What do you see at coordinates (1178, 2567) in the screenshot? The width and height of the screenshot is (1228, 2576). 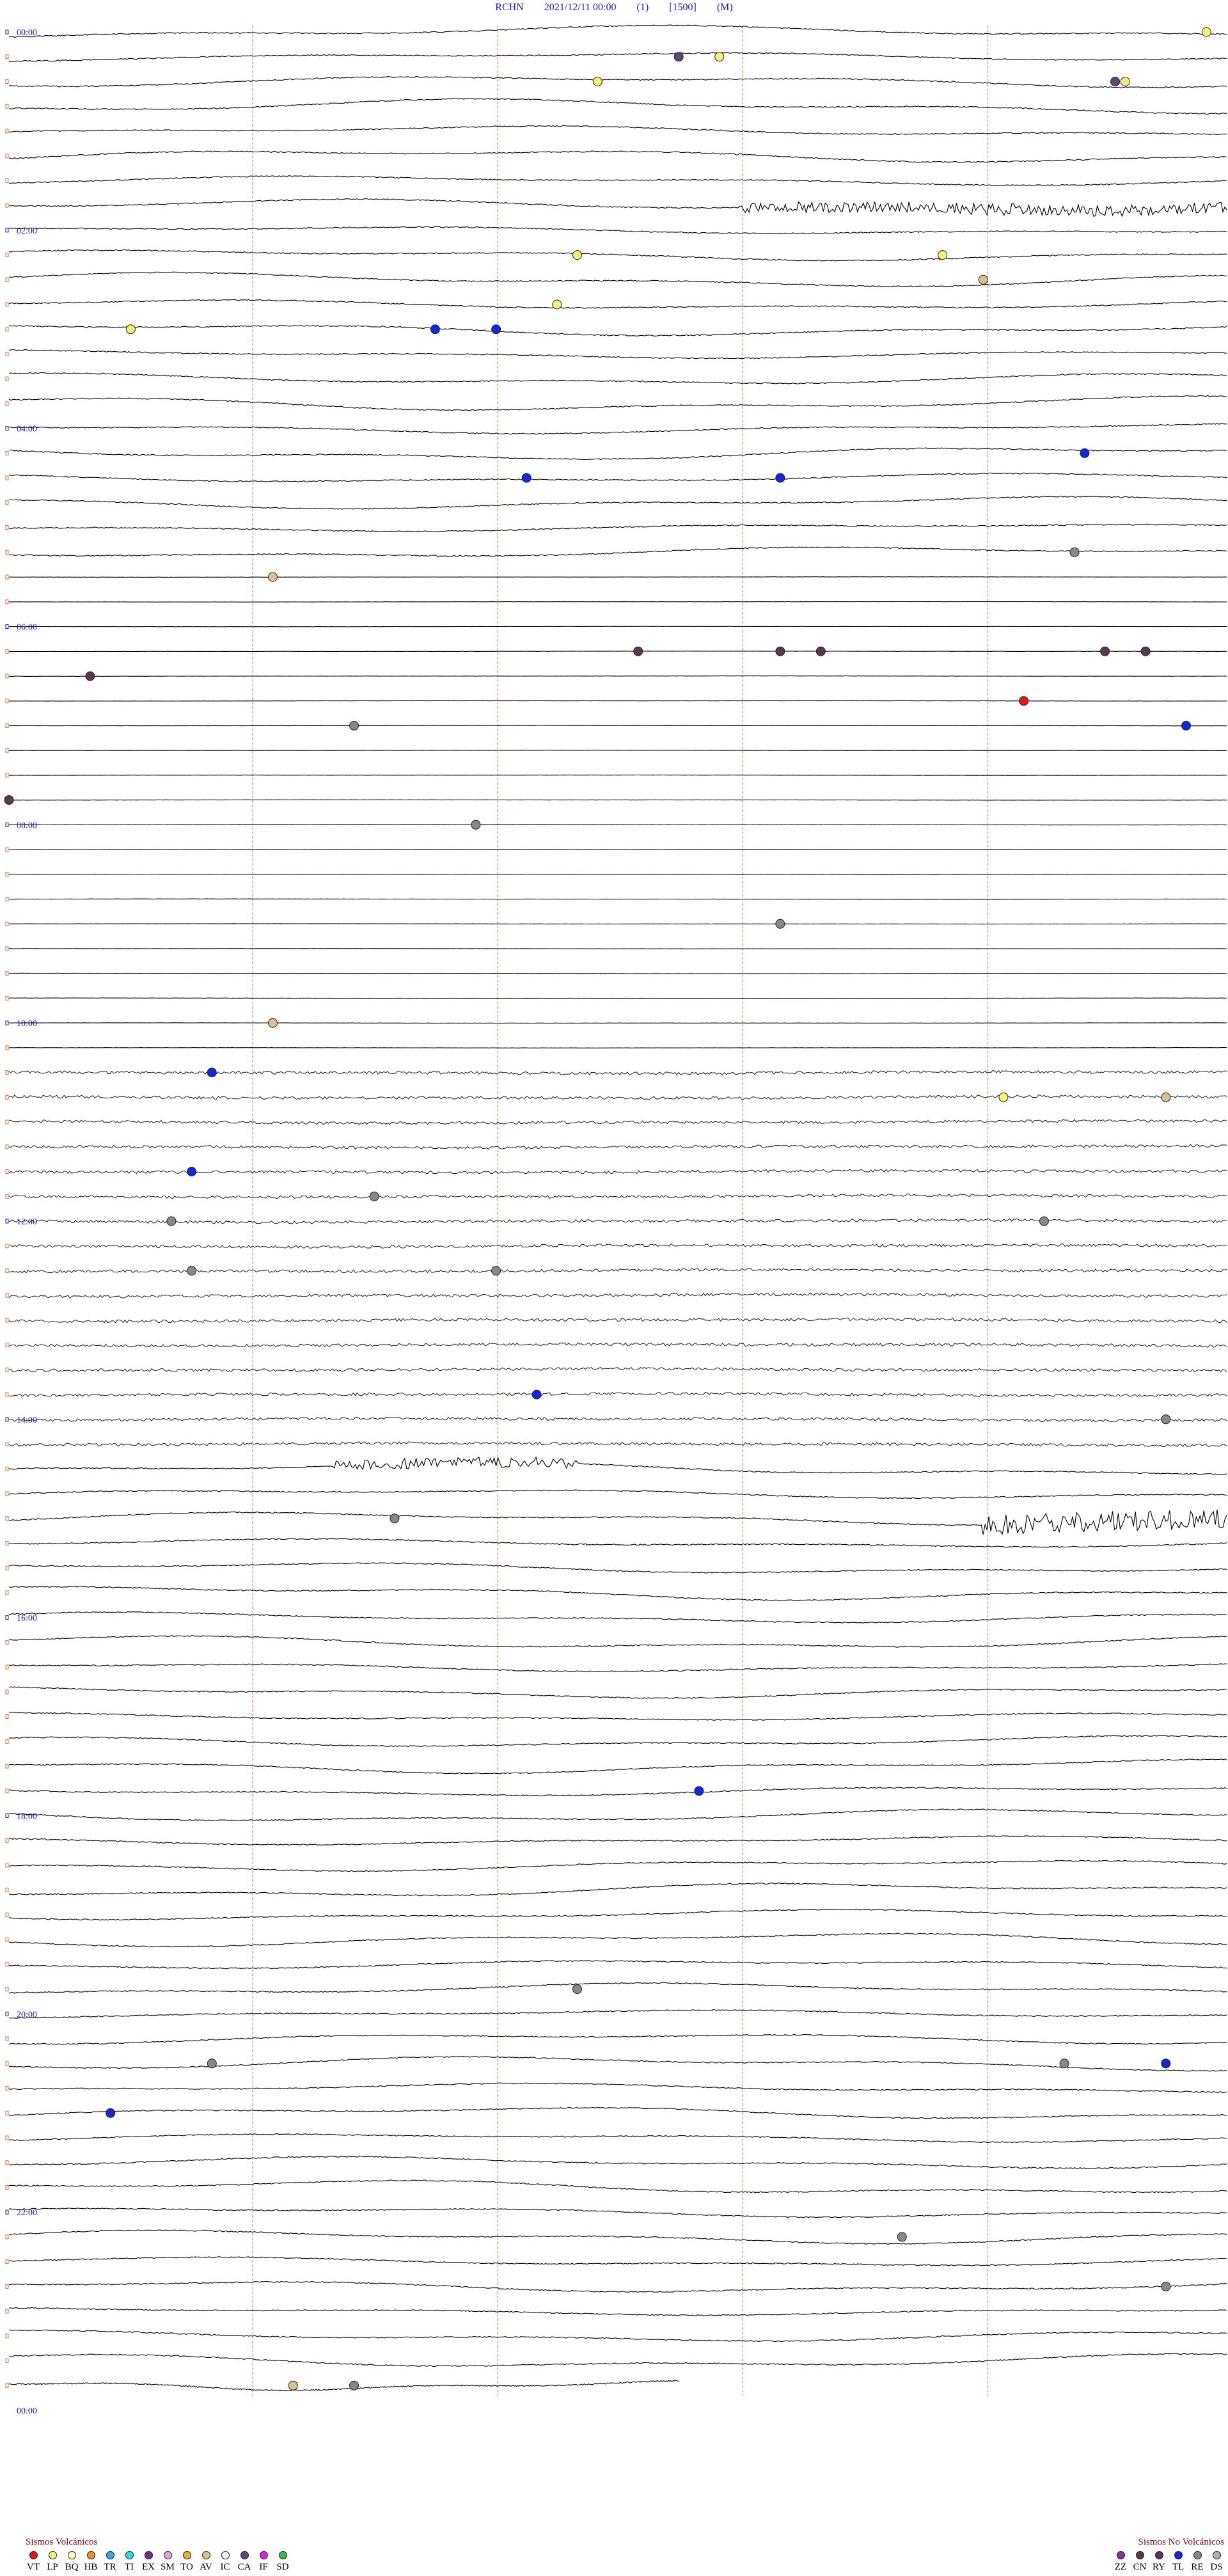 I see `legend-code: TL` at bounding box center [1178, 2567].